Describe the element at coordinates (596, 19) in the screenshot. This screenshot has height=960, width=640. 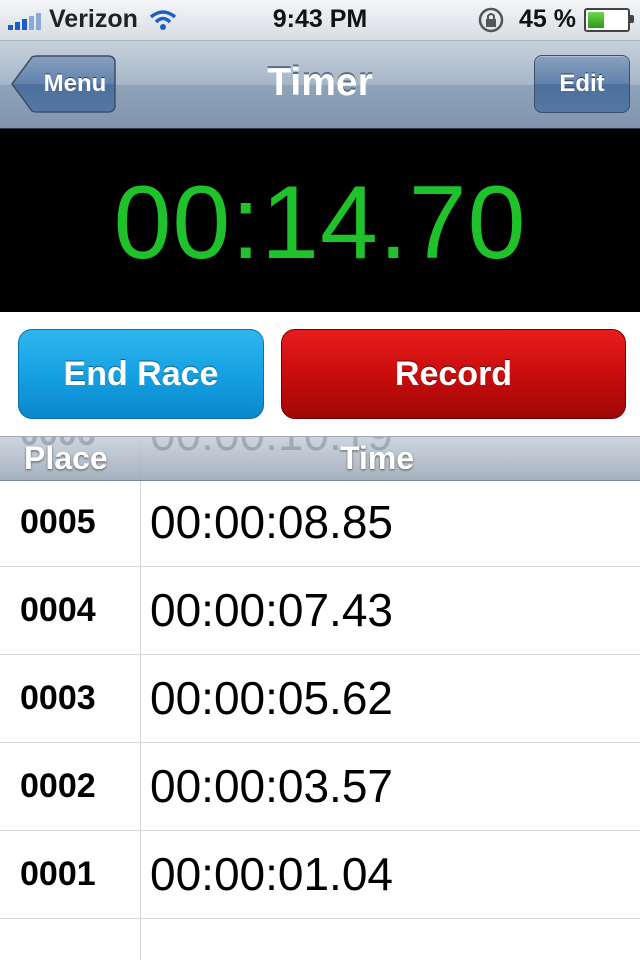
I see `battery-level` at that location.